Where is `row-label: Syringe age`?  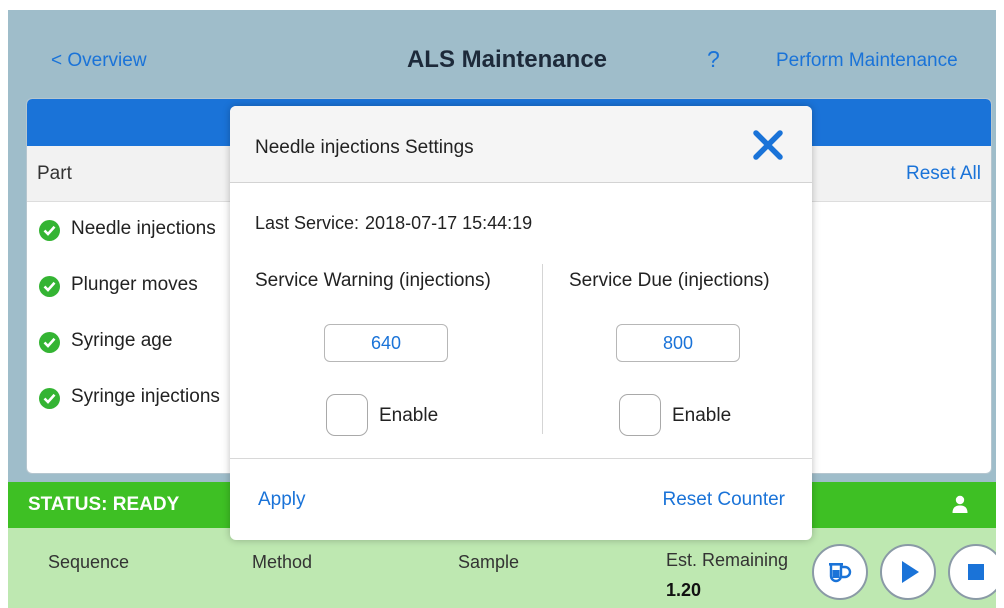
row-label: Syringe age is located at coordinates (122, 340).